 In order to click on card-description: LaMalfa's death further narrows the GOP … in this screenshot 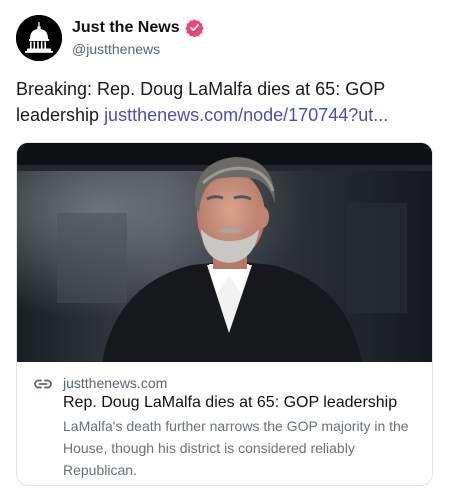, I will do `click(236, 448)`.